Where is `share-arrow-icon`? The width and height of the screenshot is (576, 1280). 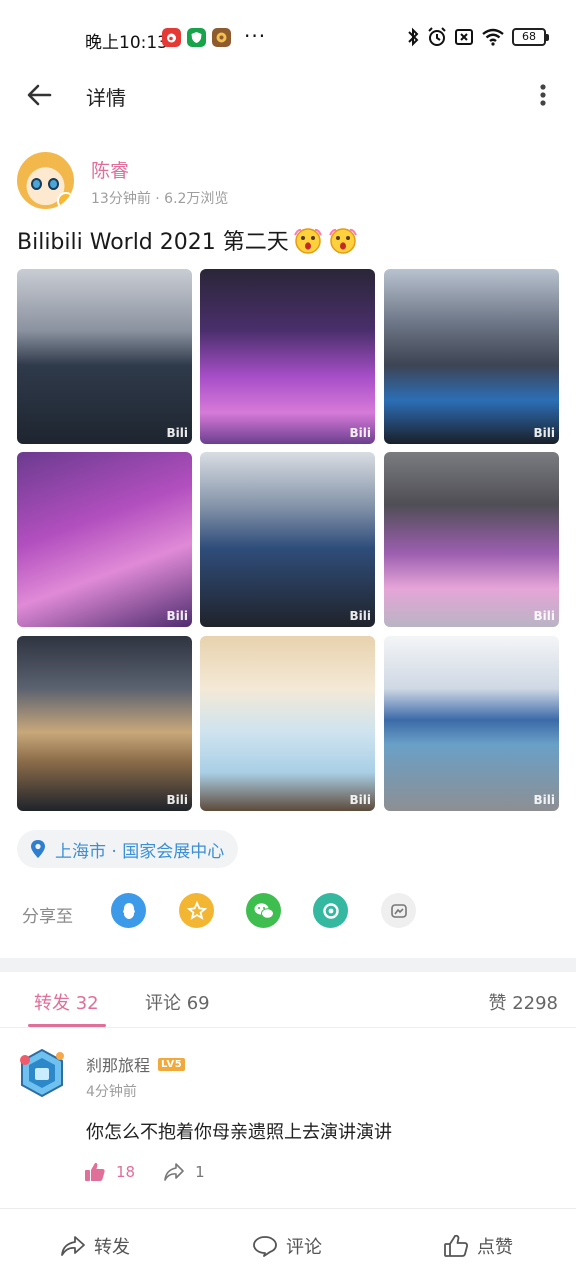 share-arrow-icon is located at coordinates (174, 1172).